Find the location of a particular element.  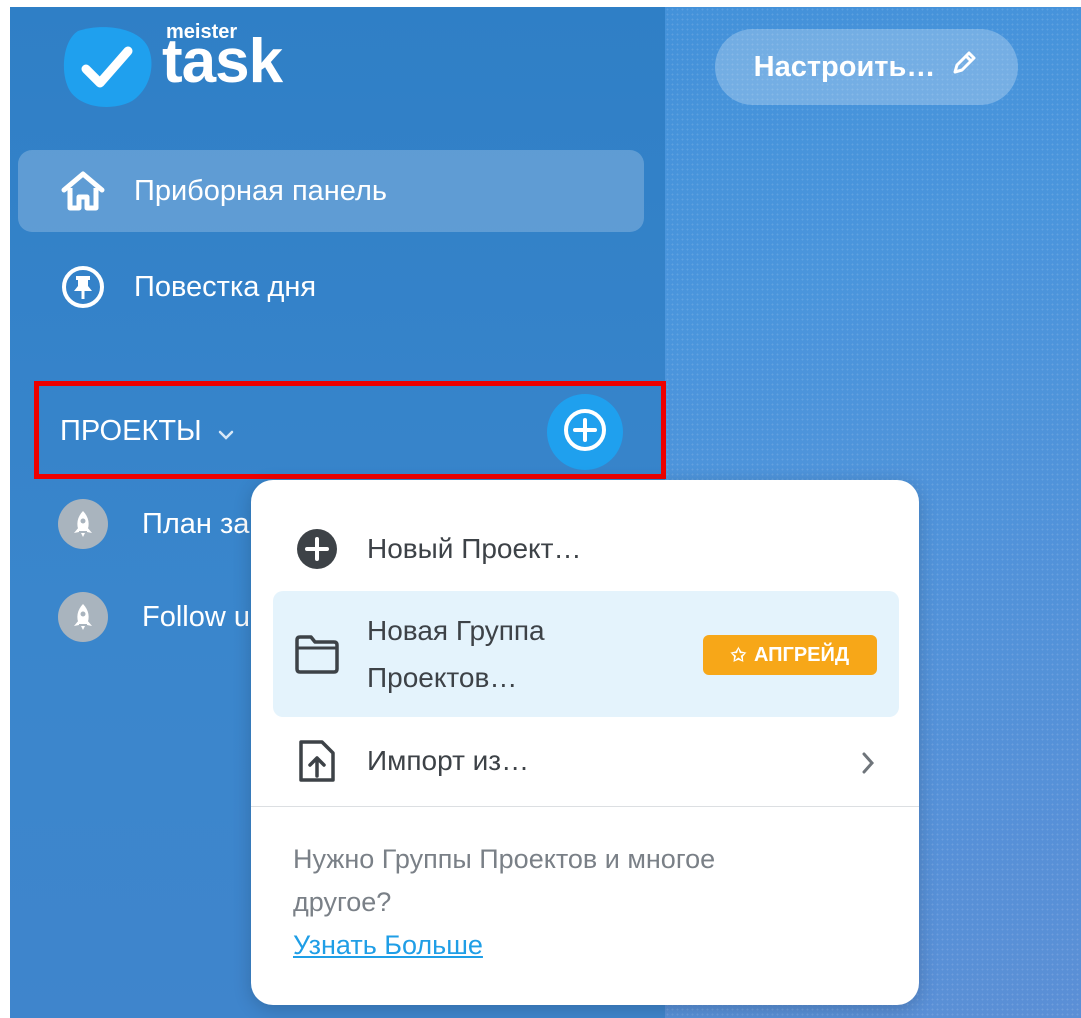

project-item: Follow u is located at coordinates (154, 617).